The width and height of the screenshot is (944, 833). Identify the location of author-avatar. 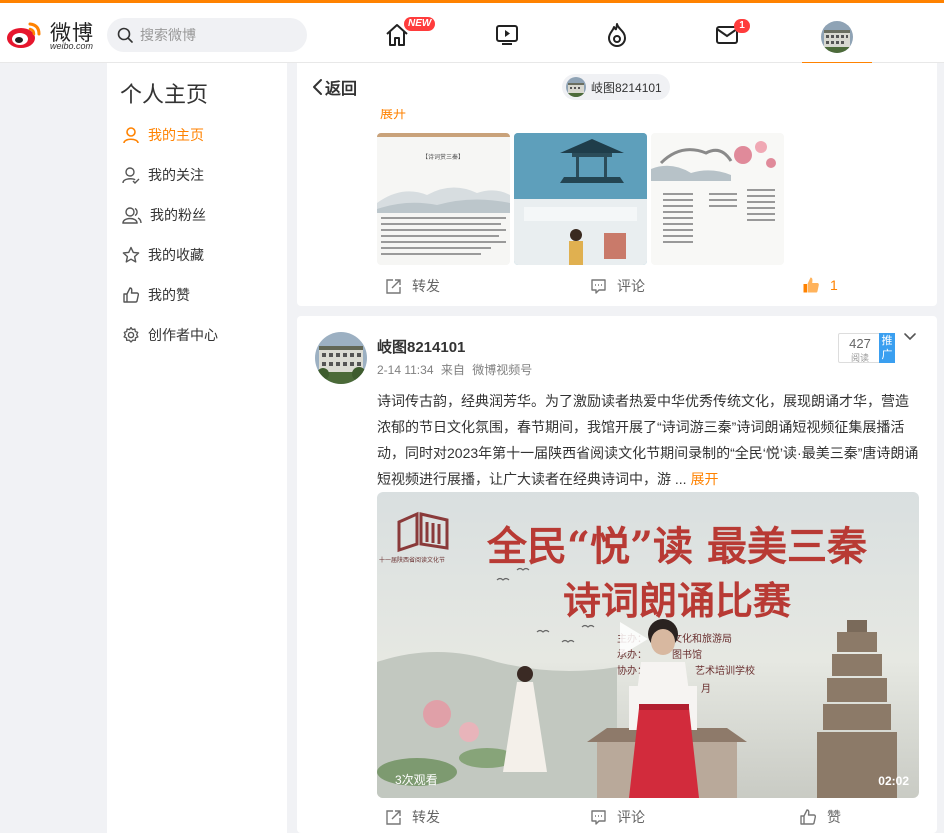
(341, 358).